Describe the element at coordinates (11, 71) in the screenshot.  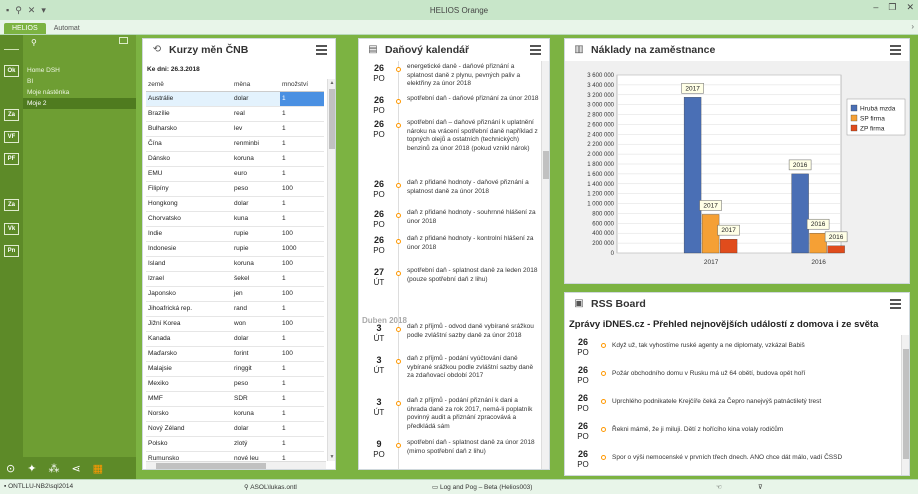
I see `rail-button-ok: Ok` at that location.